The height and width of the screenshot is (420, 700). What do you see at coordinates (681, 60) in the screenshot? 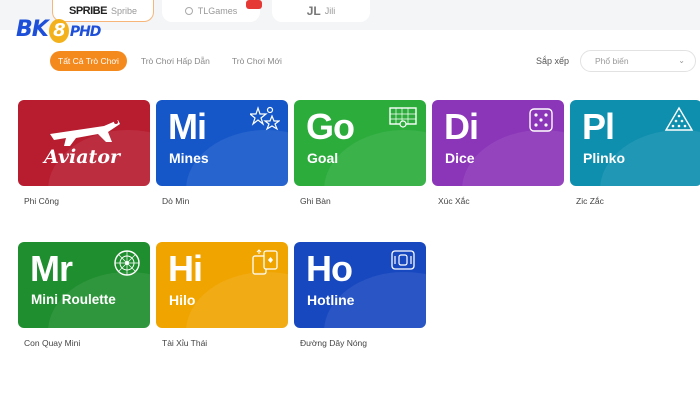
I see `chevron-down-icon: ⌄` at bounding box center [681, 60].